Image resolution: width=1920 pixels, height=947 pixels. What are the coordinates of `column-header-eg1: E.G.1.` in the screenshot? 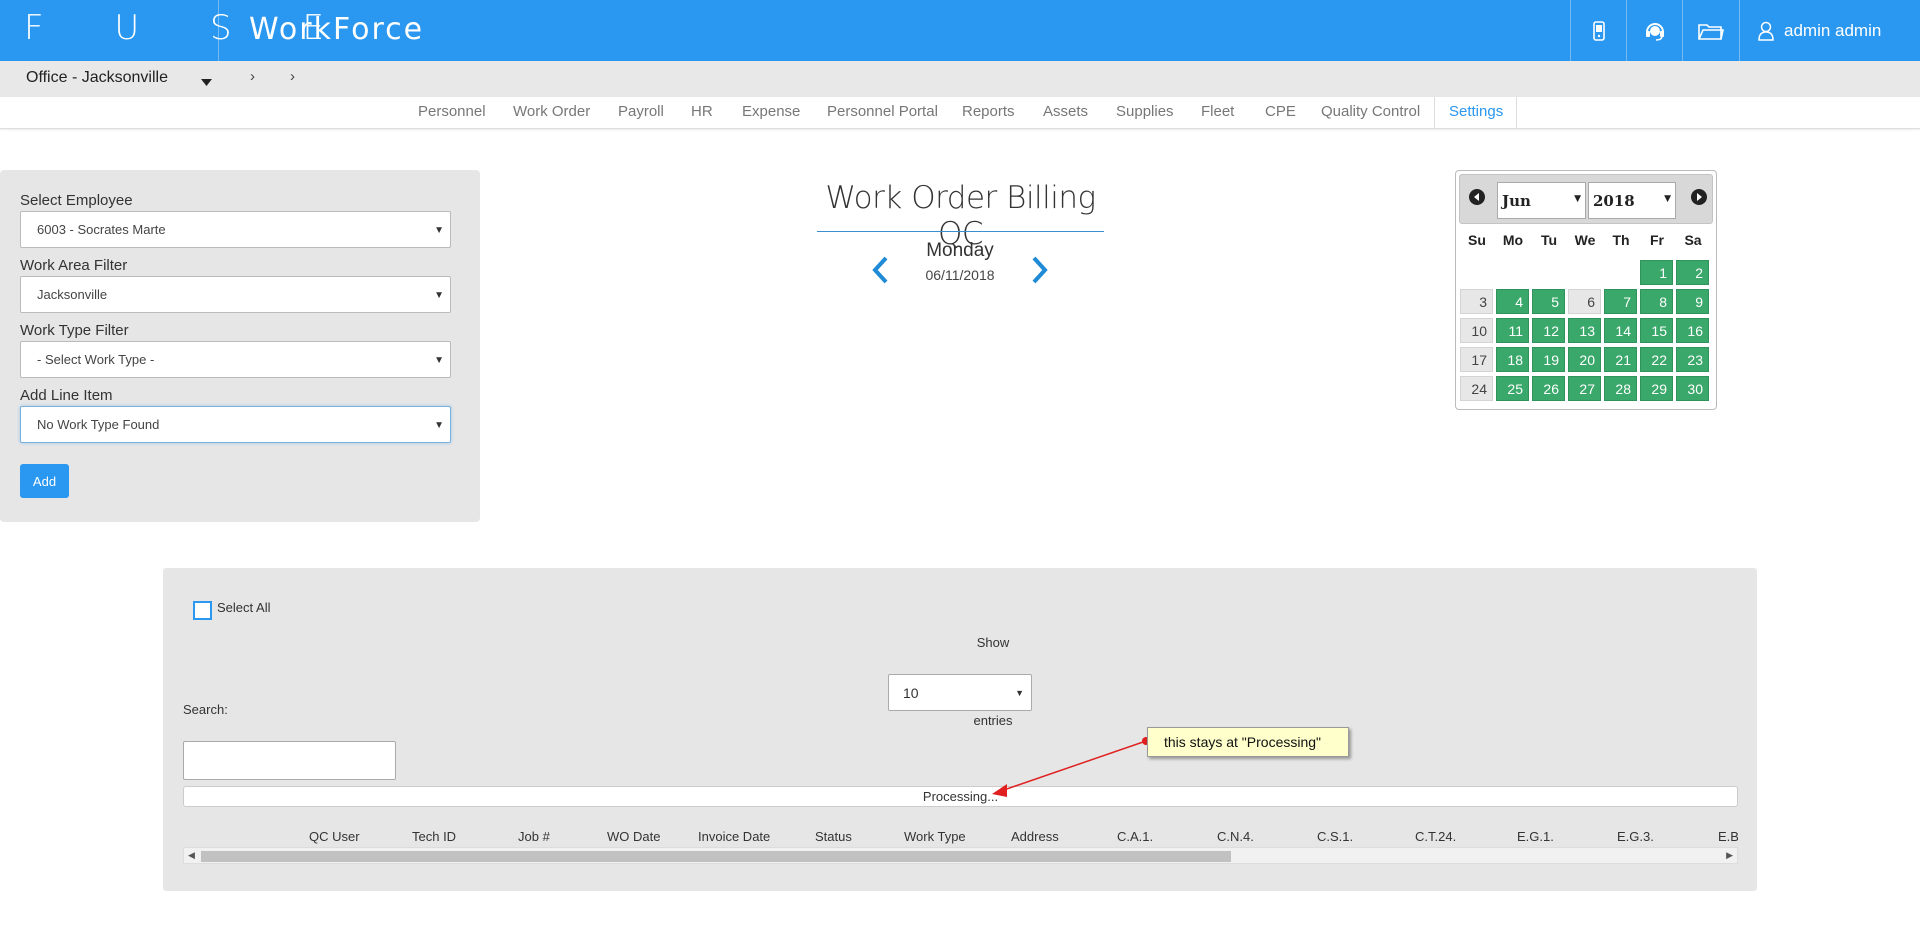 It's located at (1535, 836).